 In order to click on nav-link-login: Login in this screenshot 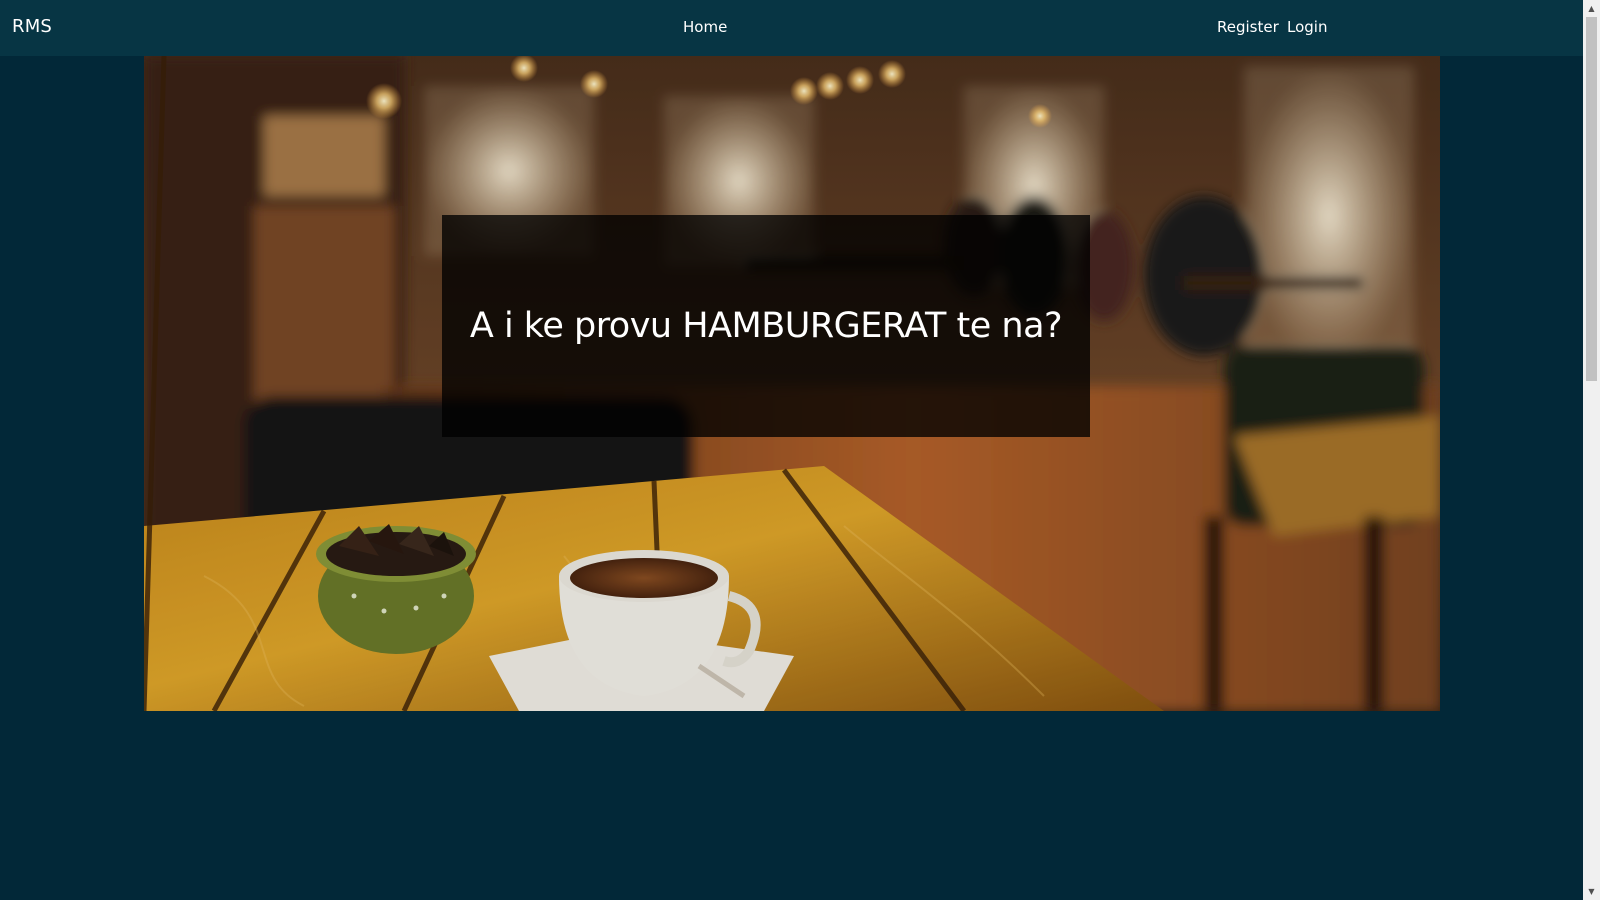, I will do `click(1307, 27)`.